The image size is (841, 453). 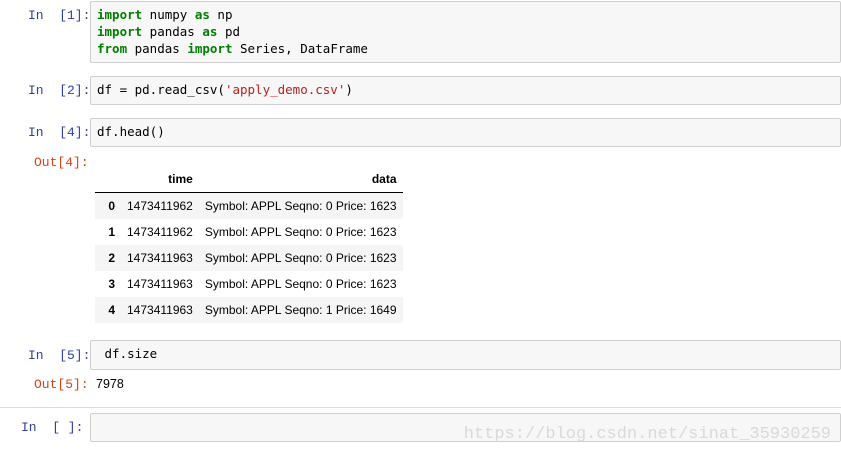 I want to click on cell-divider, so click(x=420, y=407).